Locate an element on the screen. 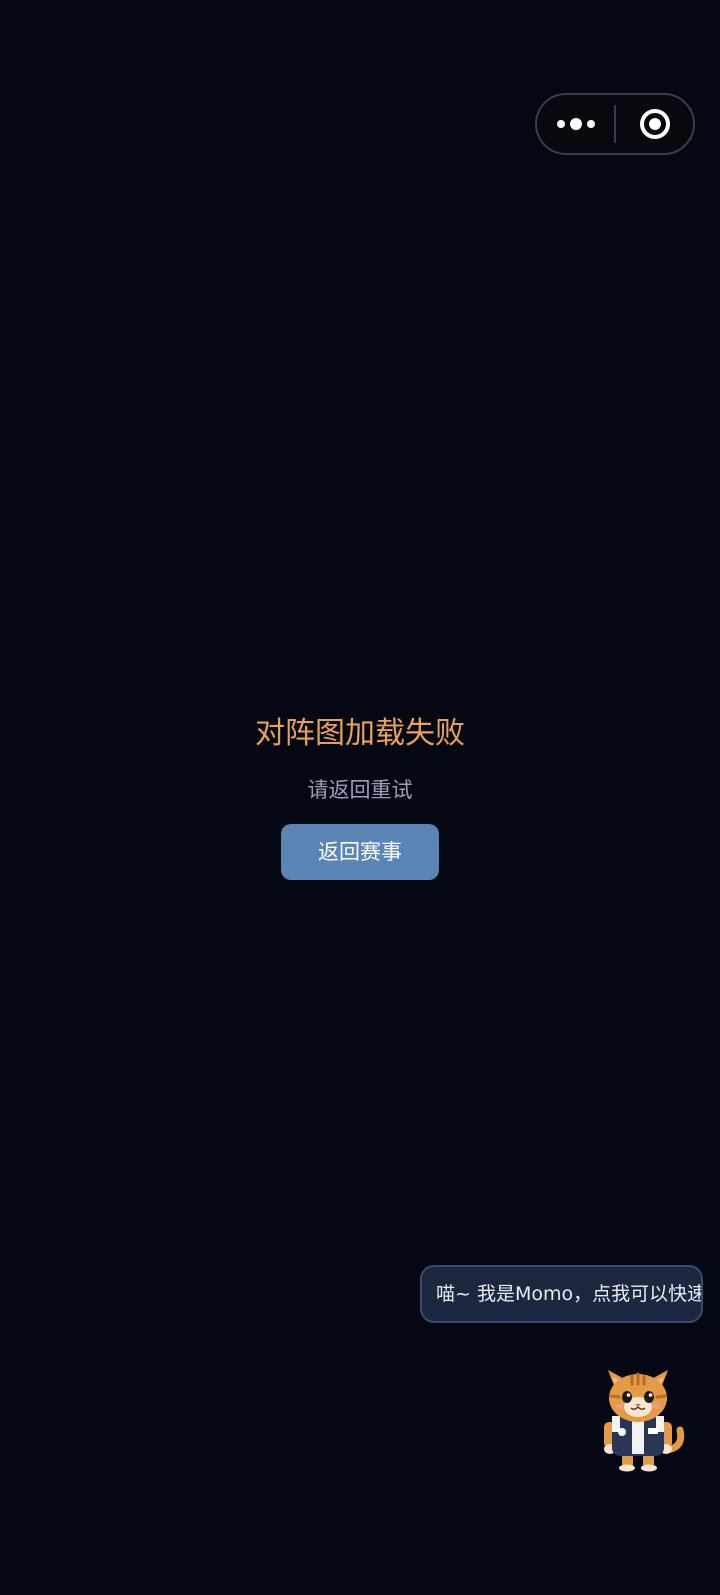 The image size is (720, 1595). more-menu-button is located at coordinates (575, 124).